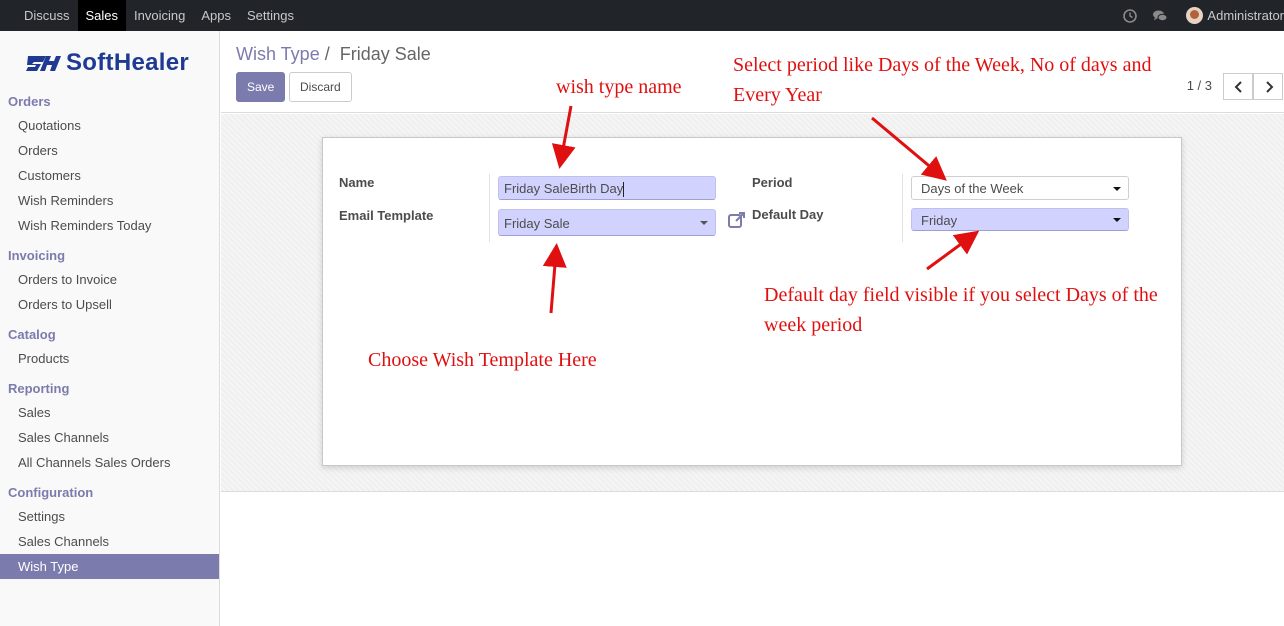 Image resolution: width=1284 pixels, height=626 pixels. What do you see at coordinates (37, 255) in the screenshot?
I see `sidebar-section-invoicing: Invoicing` at bounding box center [37, 255].